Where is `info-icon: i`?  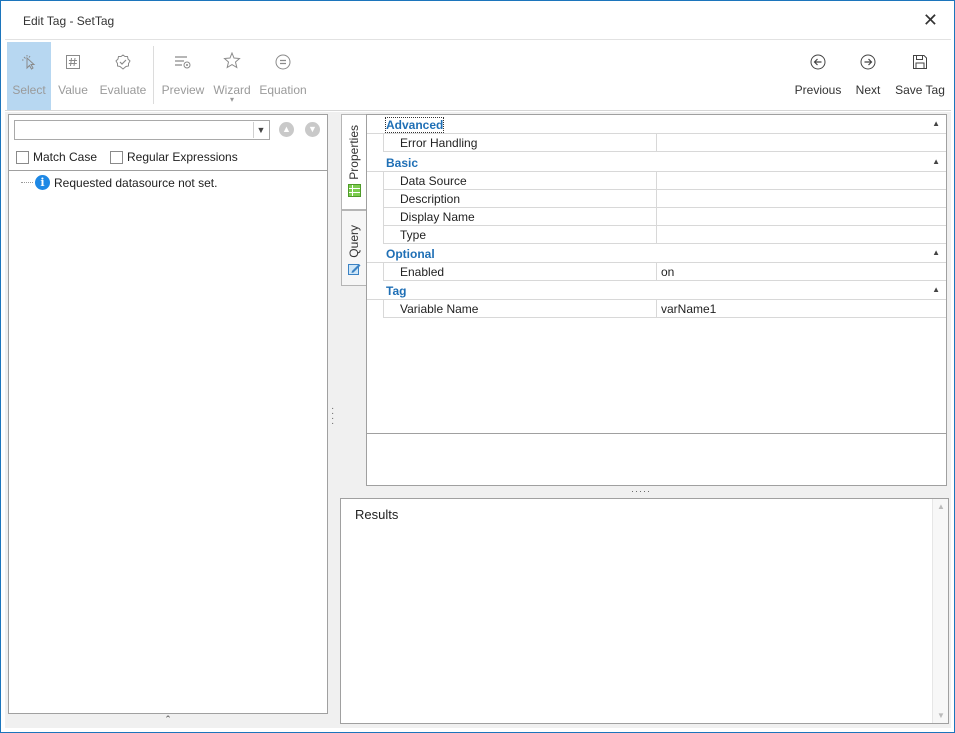
info-icon: i is located at coordinates (42, 182).